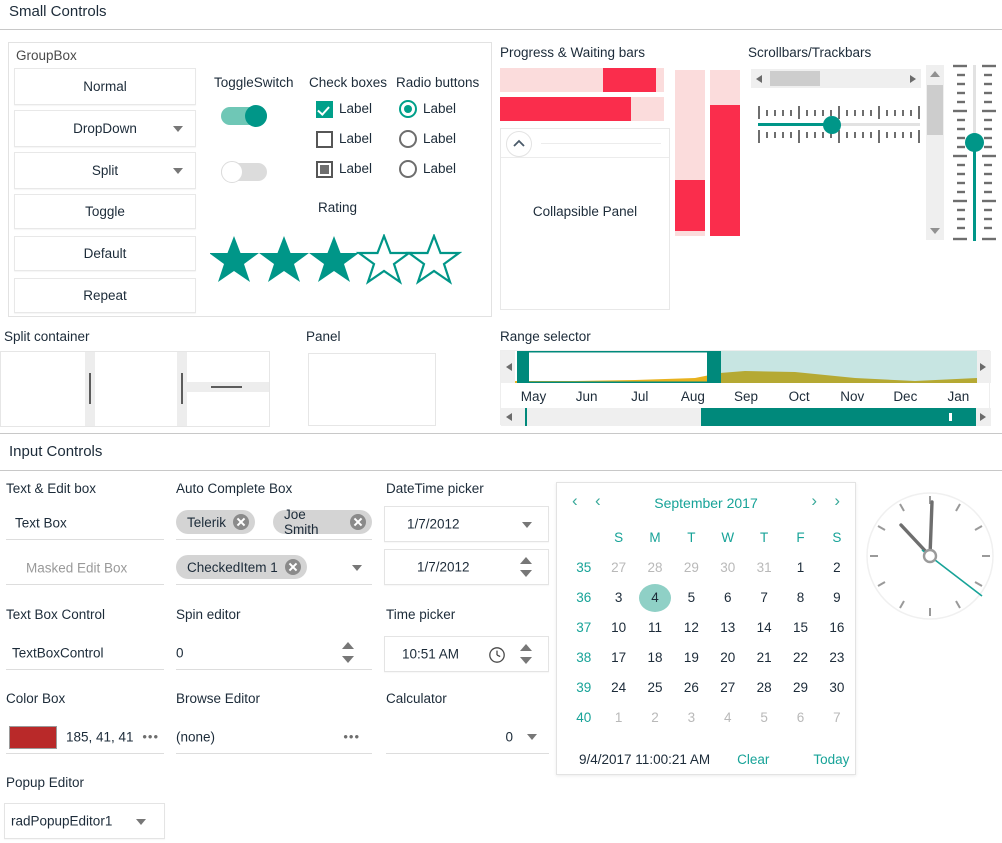 The width and height of the screenshot is (1002, 843). What do you see at coordinates (838, 417) in the screenshot?
I see `range-selector-scroll-thumb` at bounding box center [838, 417].